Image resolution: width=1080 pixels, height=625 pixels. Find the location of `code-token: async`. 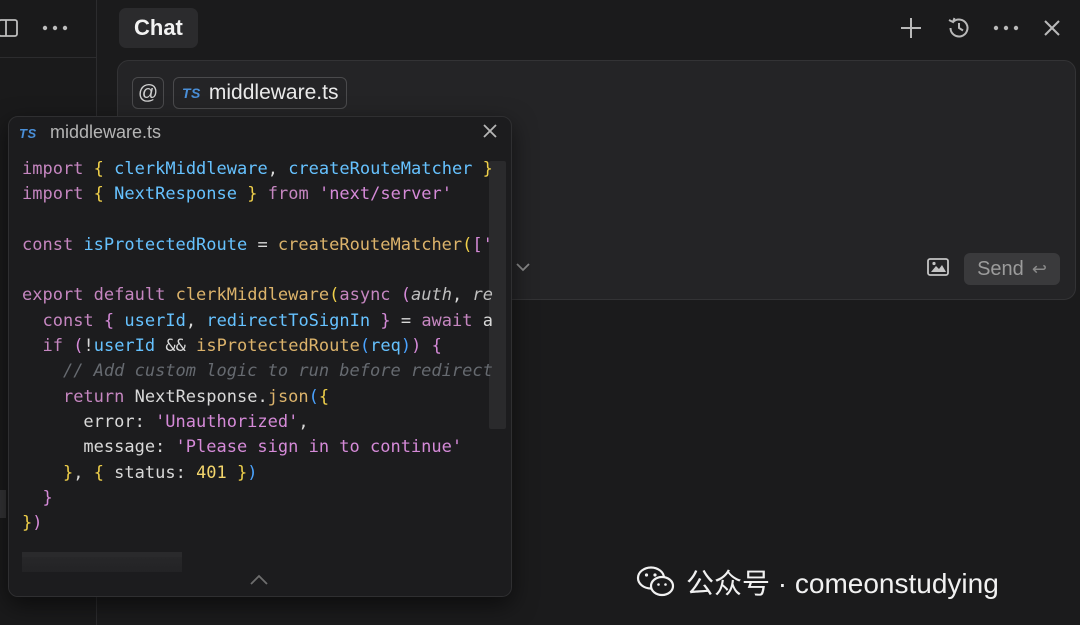

code-token: async is located at coordinates (365, 295).